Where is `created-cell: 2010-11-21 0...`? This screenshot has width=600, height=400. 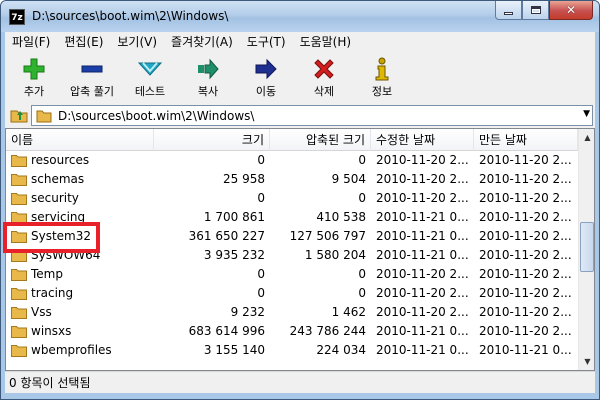
created-cell: 2010-11-21 0... is located at coordinates (525, 350).